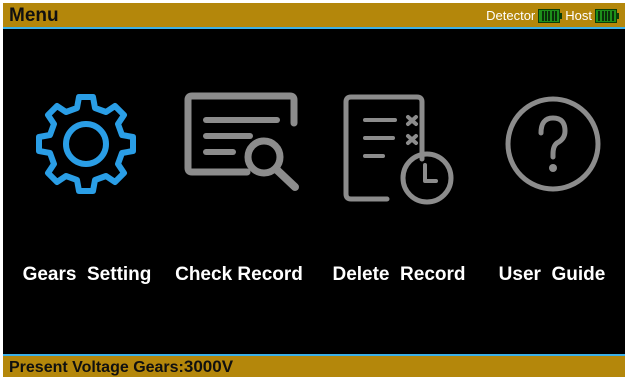 Image resolution: width=629 pixels, height=380 pixels. Describe the element at coordinates (552, 274) in the screenshot. I see `menu-label-user-guide: User Guide` at that location.